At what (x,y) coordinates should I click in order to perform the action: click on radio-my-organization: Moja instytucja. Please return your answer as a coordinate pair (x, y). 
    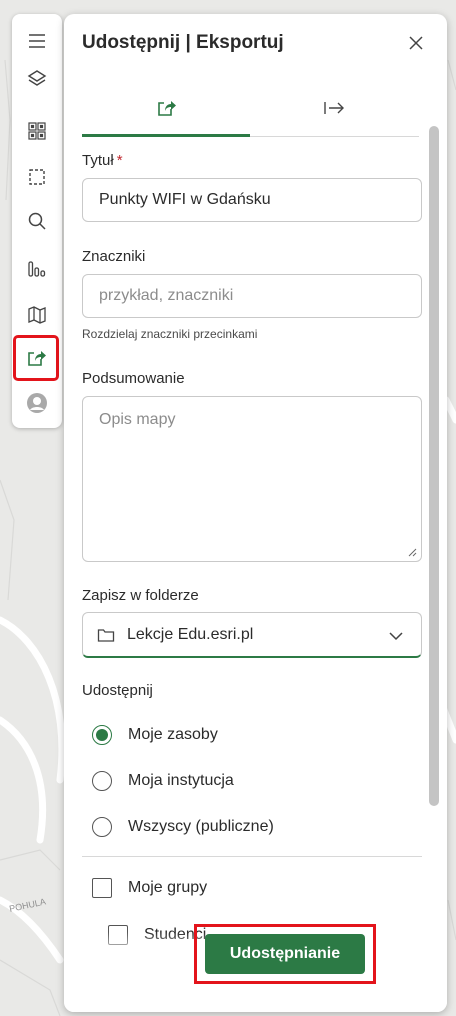
    Looking at the image, I should click on (163, 781).